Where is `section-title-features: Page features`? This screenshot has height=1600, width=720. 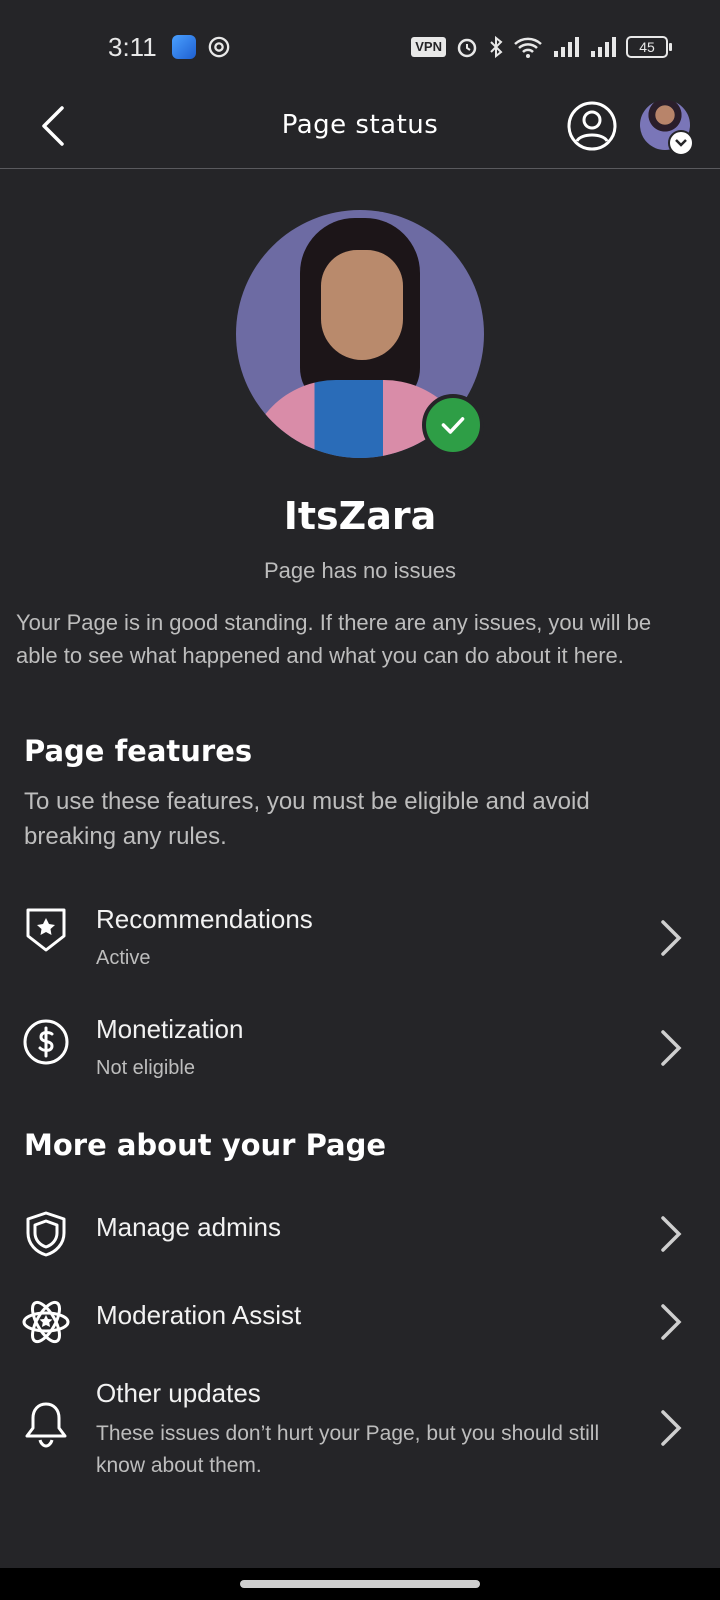 section-title-features: Page features is located at coordinates (138, 751).